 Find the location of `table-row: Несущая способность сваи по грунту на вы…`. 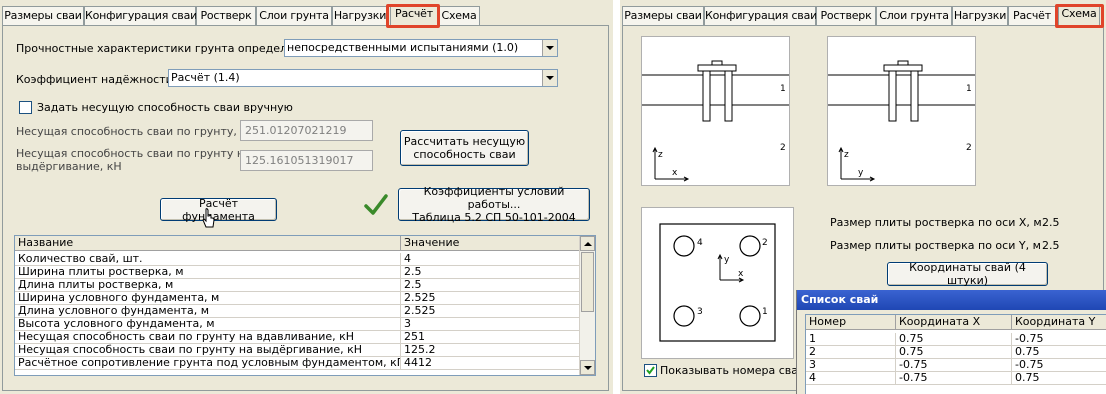

table-row: Несущая способность сваи по грунту на вы… is located at coordinates (297, 350).